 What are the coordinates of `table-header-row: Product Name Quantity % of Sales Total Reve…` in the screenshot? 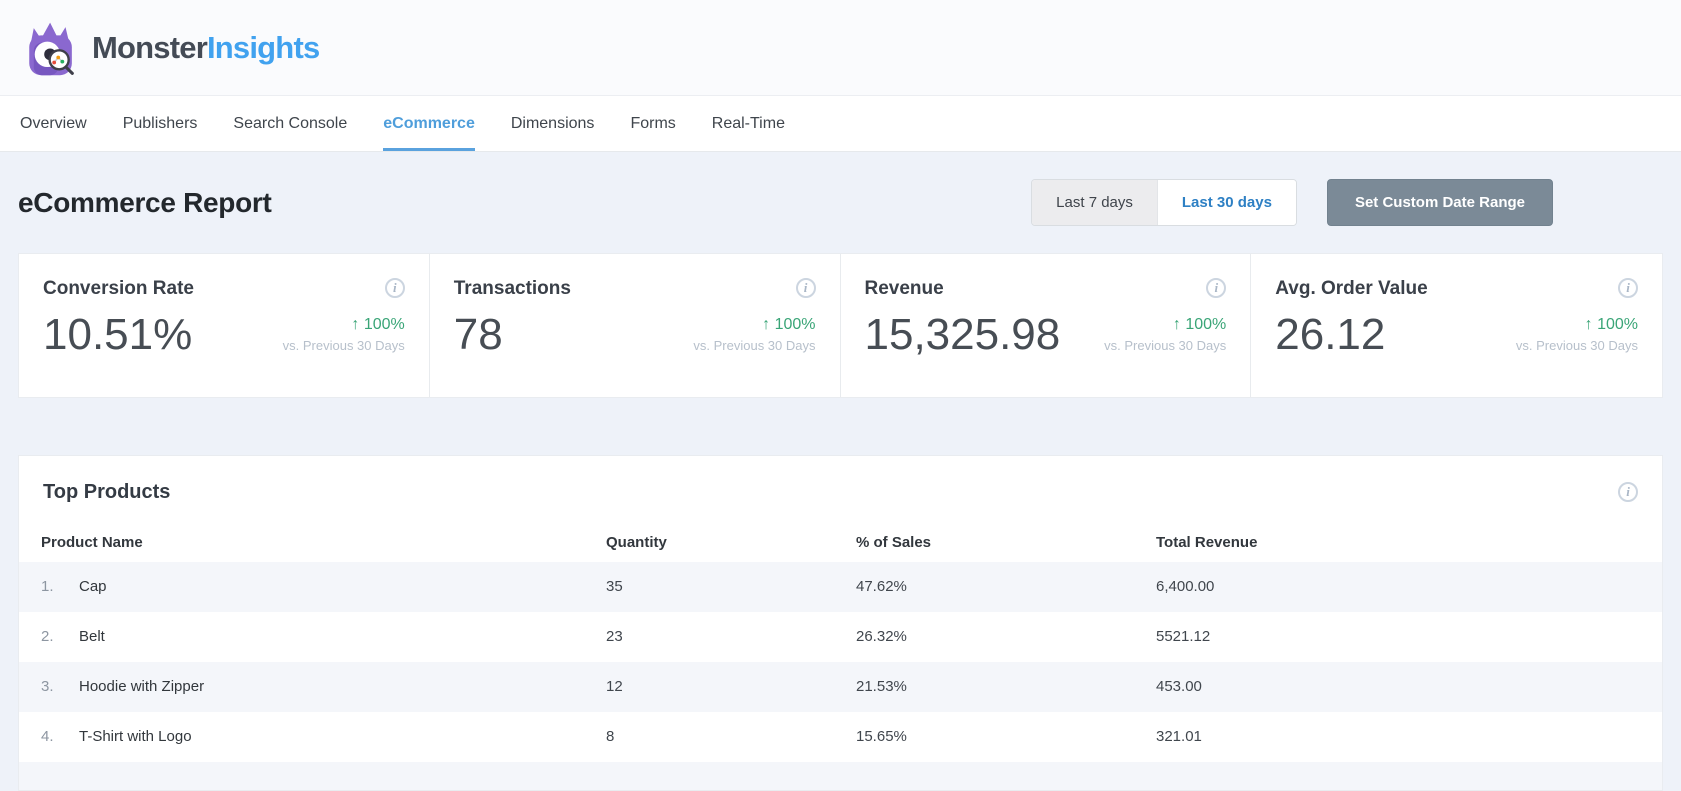 It's located at (840, 543).